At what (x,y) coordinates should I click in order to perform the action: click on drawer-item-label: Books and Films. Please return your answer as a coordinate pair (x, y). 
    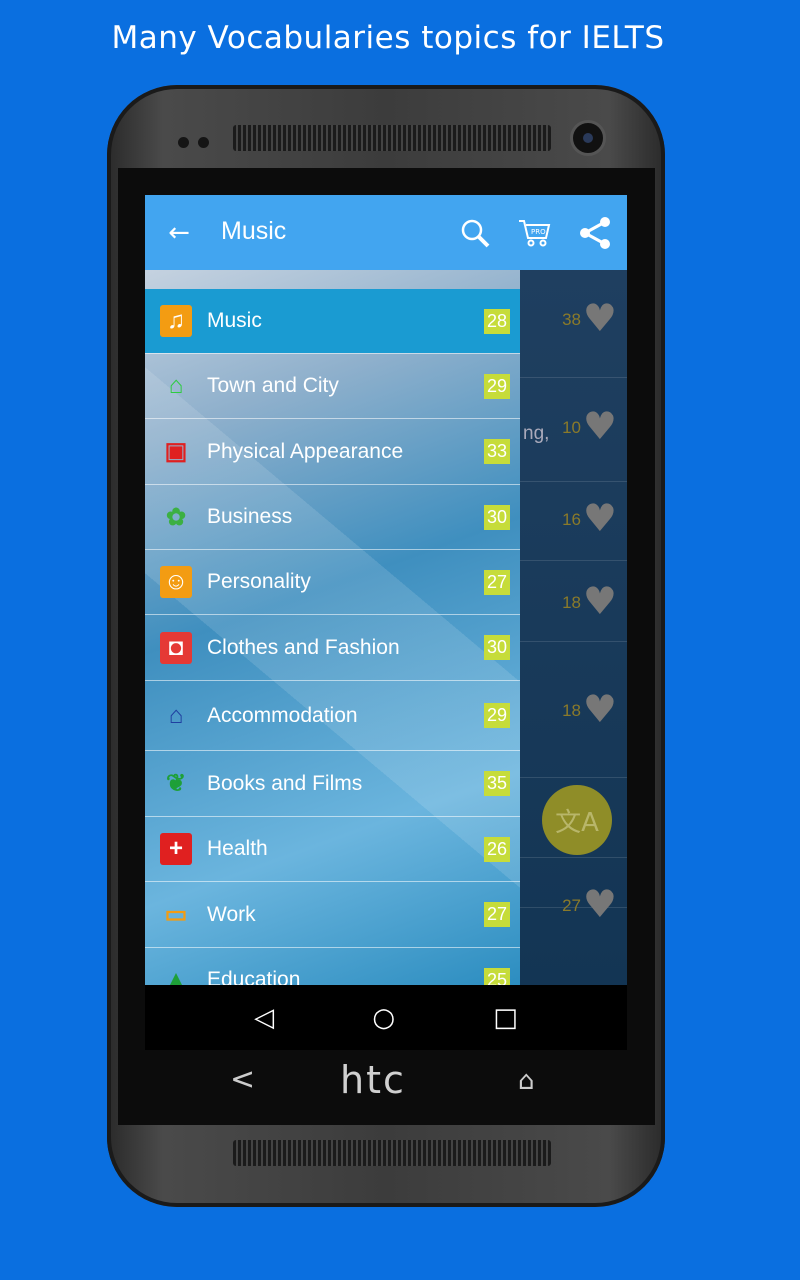
    Looking at the image, I should click on (285, 783).